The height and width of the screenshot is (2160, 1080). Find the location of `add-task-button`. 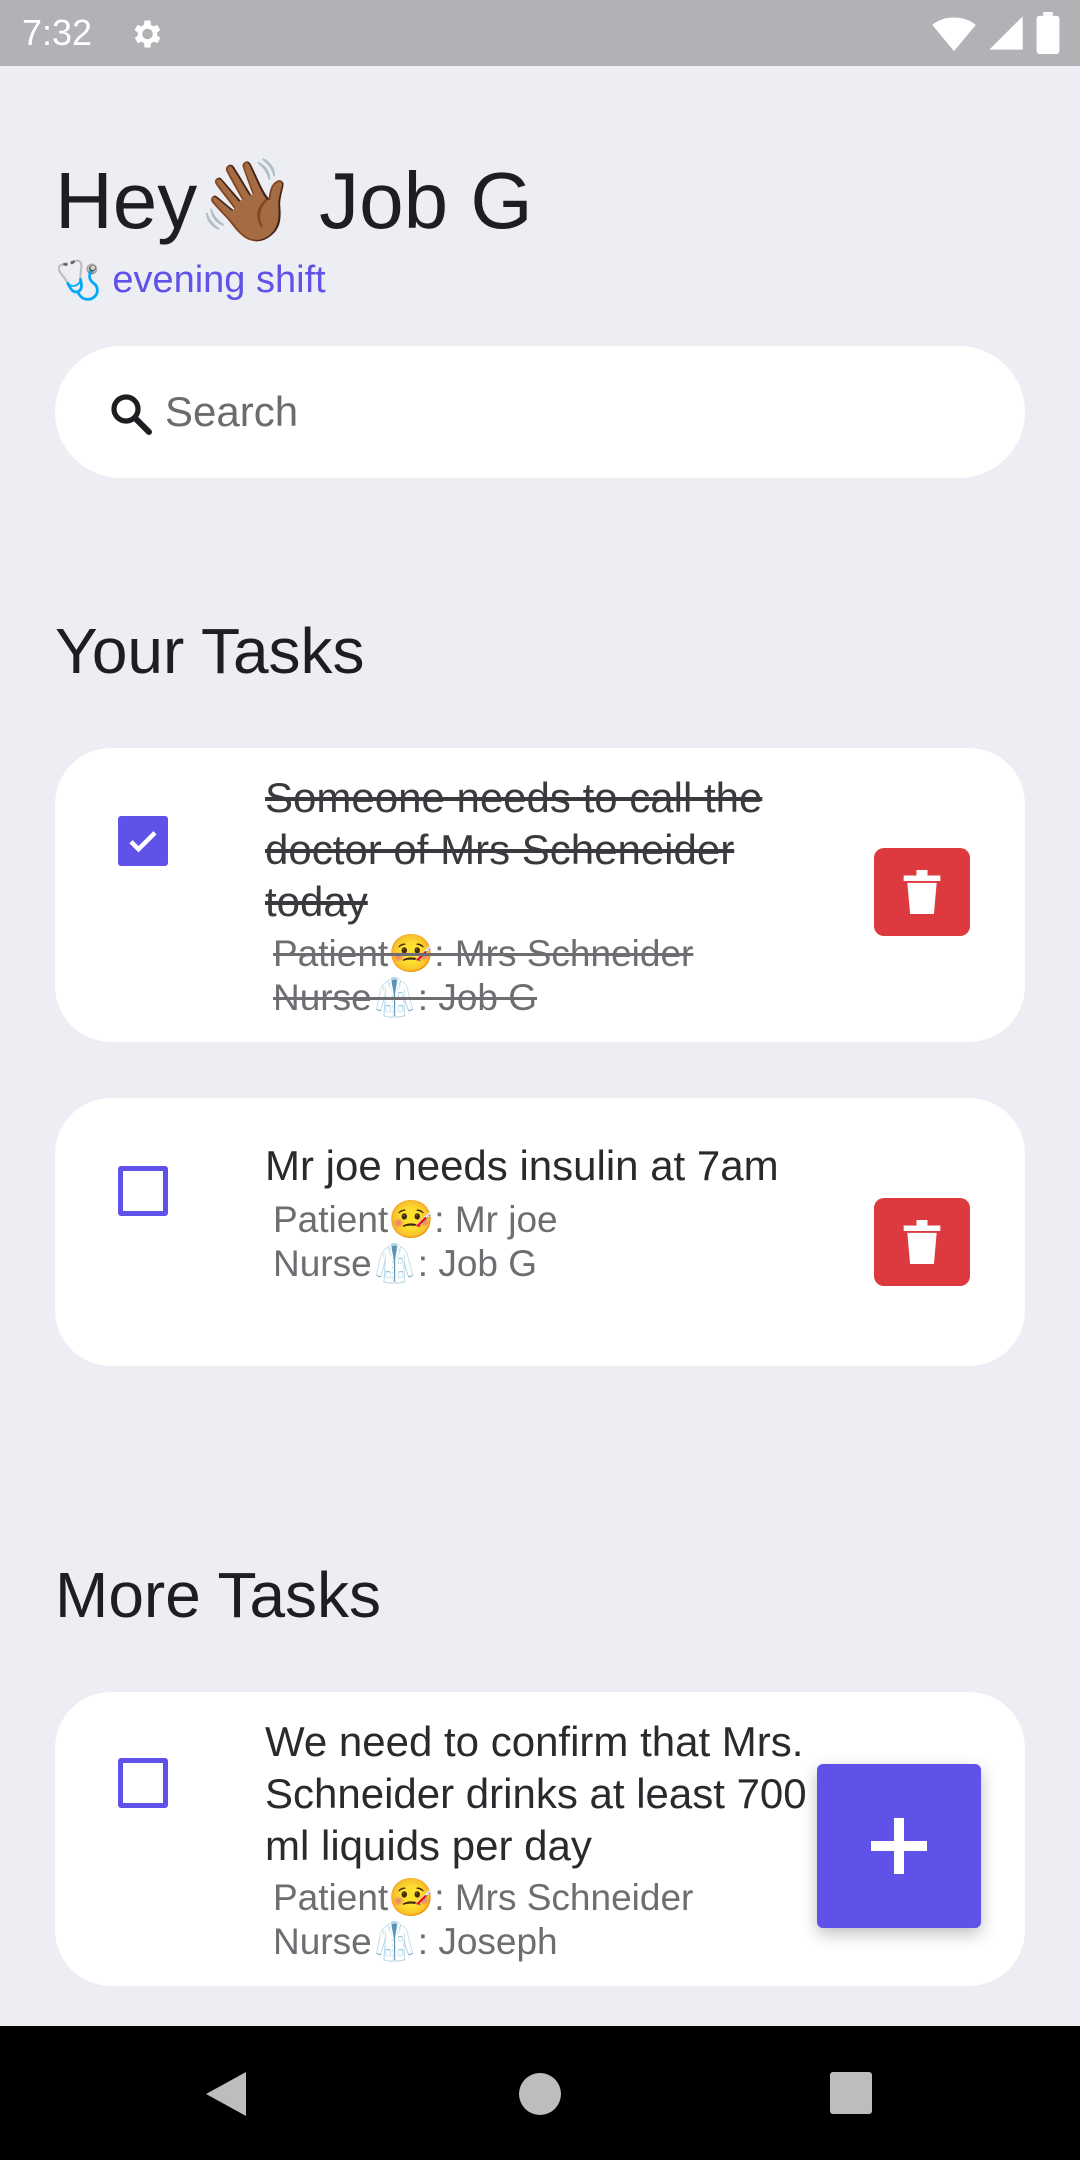

add-task-button is located at coordinates (899, 1846).